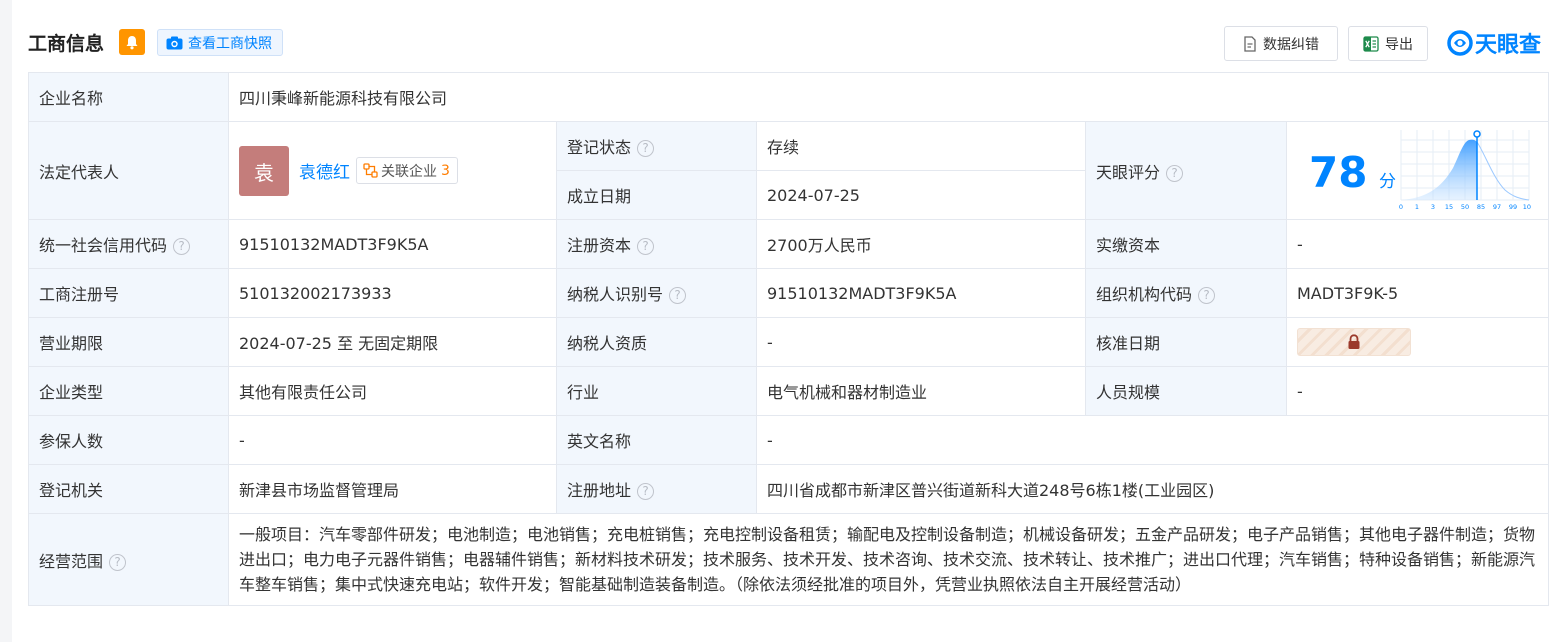 The height and width of the screenshot is (642, 1561). I want to click on related-companies-button: 关联企业 3, so click(407, 170).